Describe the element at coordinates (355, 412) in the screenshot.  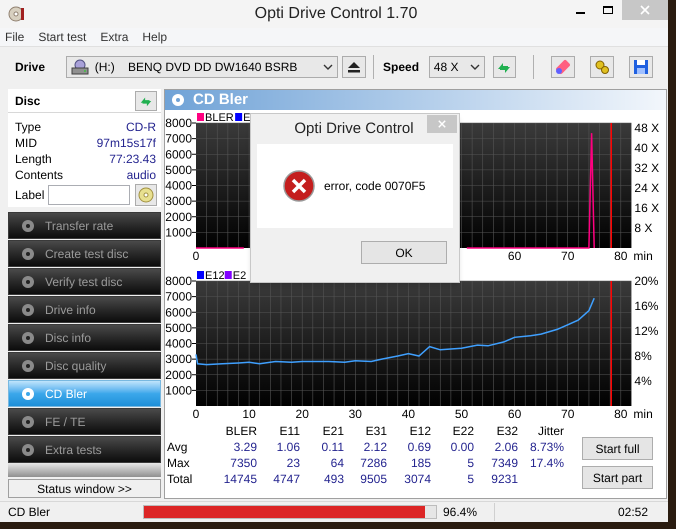
I see `x-tick-label: 30` at that location.